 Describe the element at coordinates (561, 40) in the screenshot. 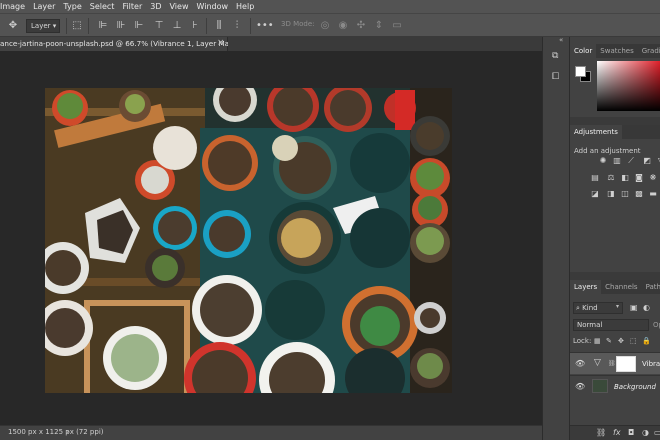

I see `collapse-dock-icon: «` at that location.